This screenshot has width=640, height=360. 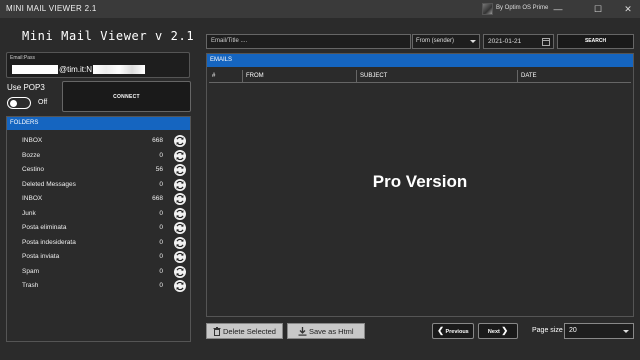 I want to click on save-html-label: Save as Html, so click(x=331, y=331).